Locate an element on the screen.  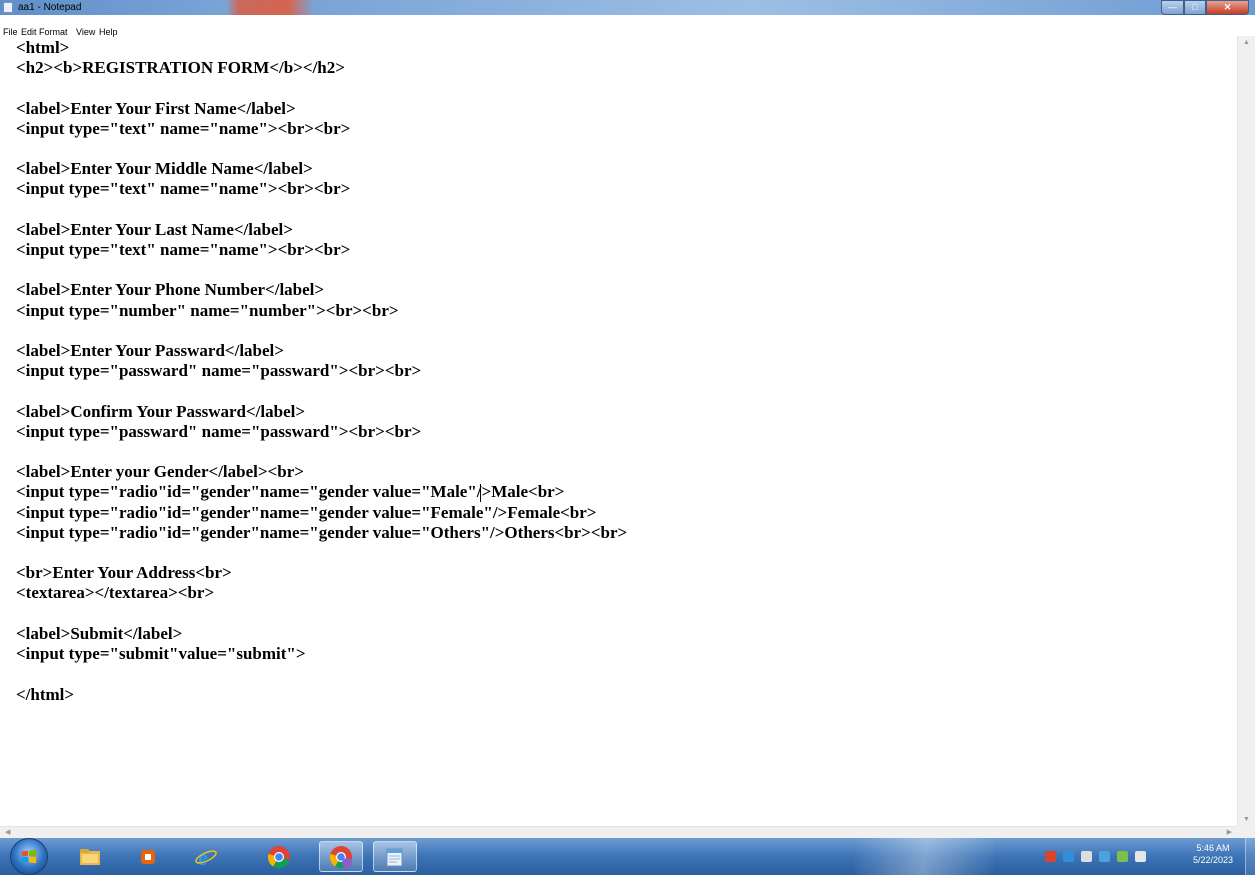
clock-date: 5/22/2023 is located at coordinates (1213, 860).